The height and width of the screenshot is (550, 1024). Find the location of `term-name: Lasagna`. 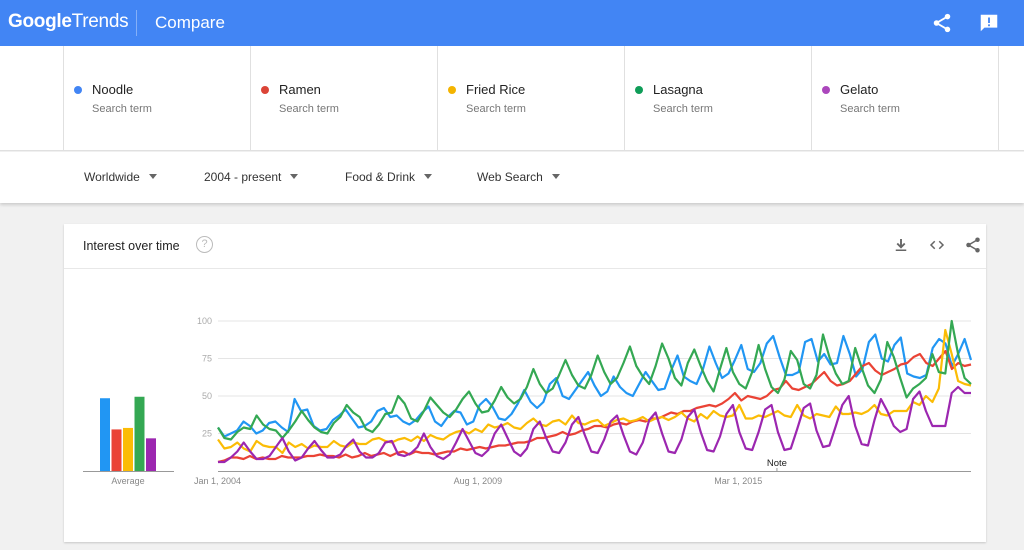

term-name: Lasagna is located at coordinates (678, 89).